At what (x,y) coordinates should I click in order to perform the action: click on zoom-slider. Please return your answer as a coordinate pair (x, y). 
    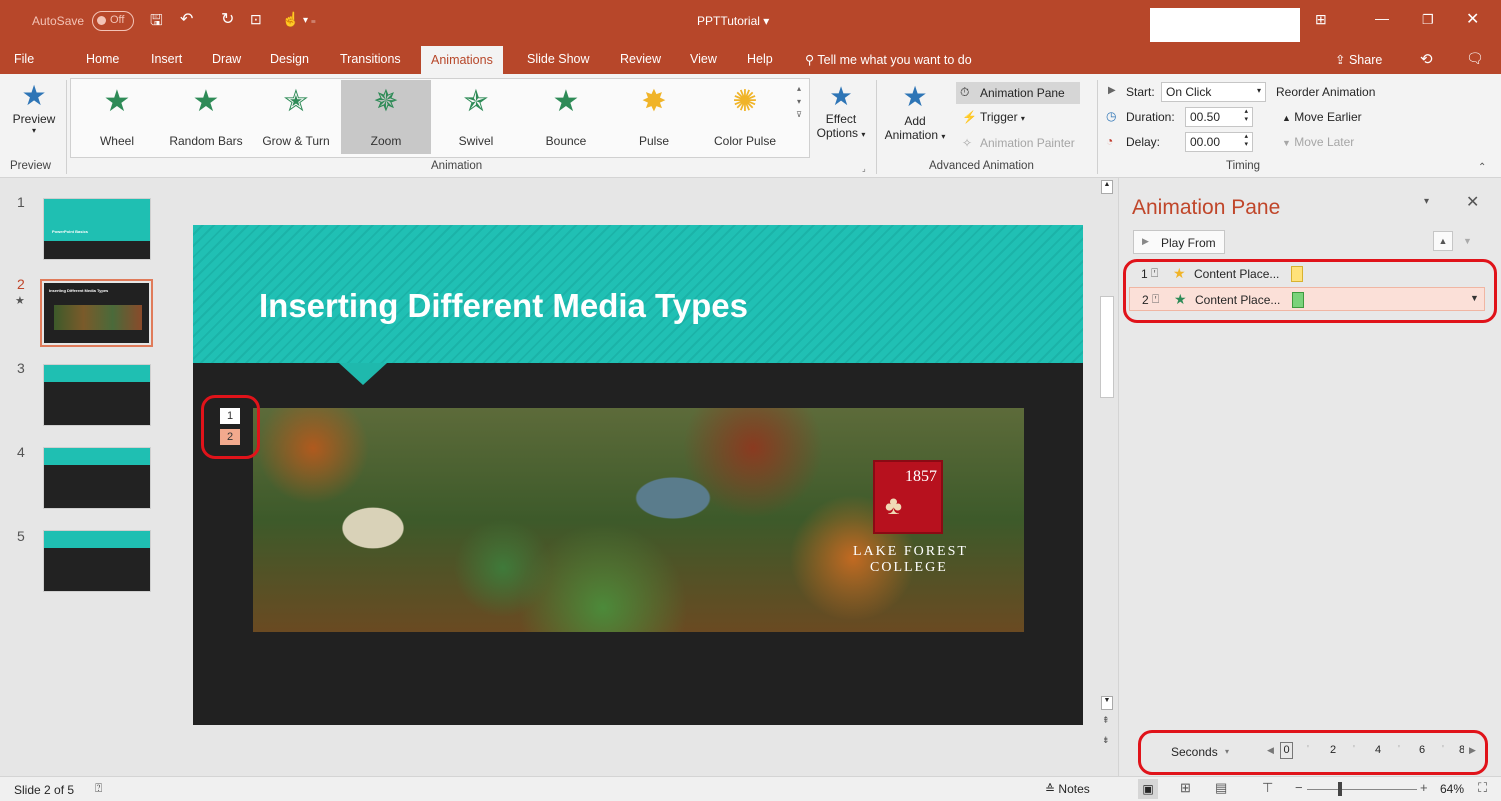
    Looking at the image, I should click on (1362, 789).